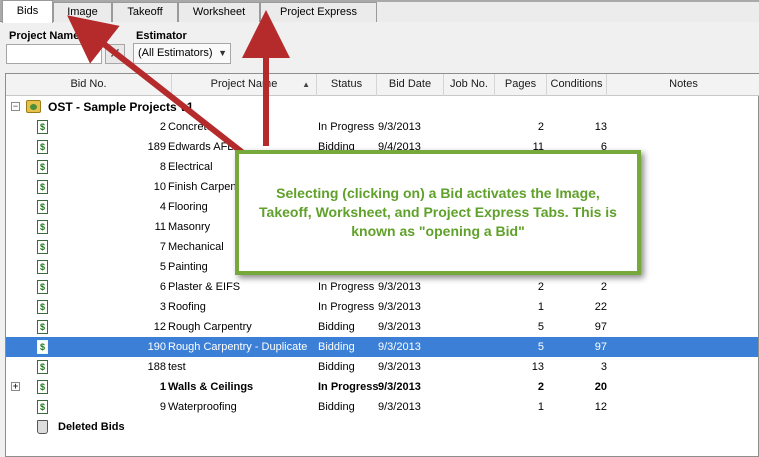  Describe the element at coordinates (238, 347) in the screenshot. I see `cell-project-name: Rough Carpentry - Duplicate` at that location.